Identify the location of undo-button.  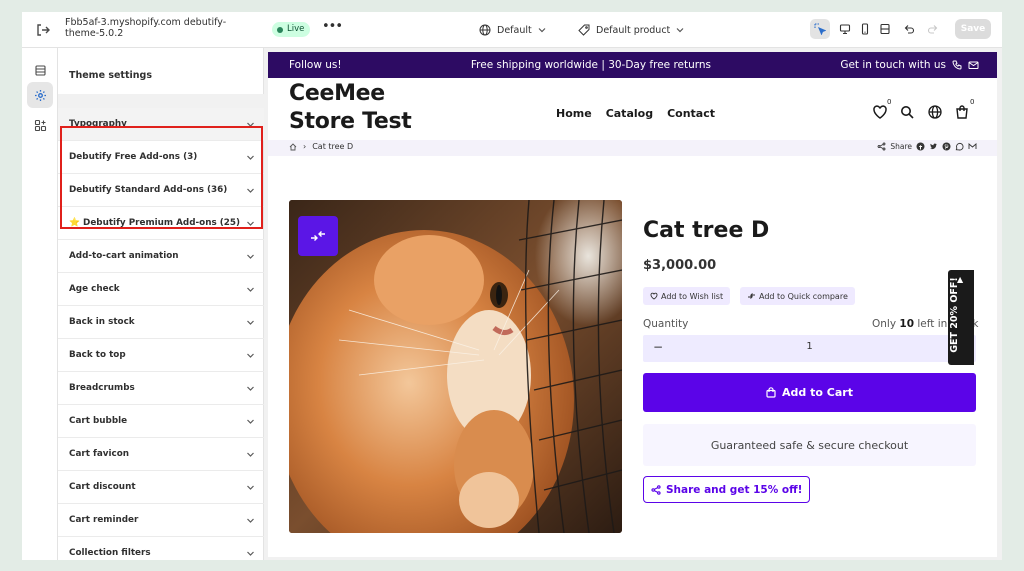
(909, 29).